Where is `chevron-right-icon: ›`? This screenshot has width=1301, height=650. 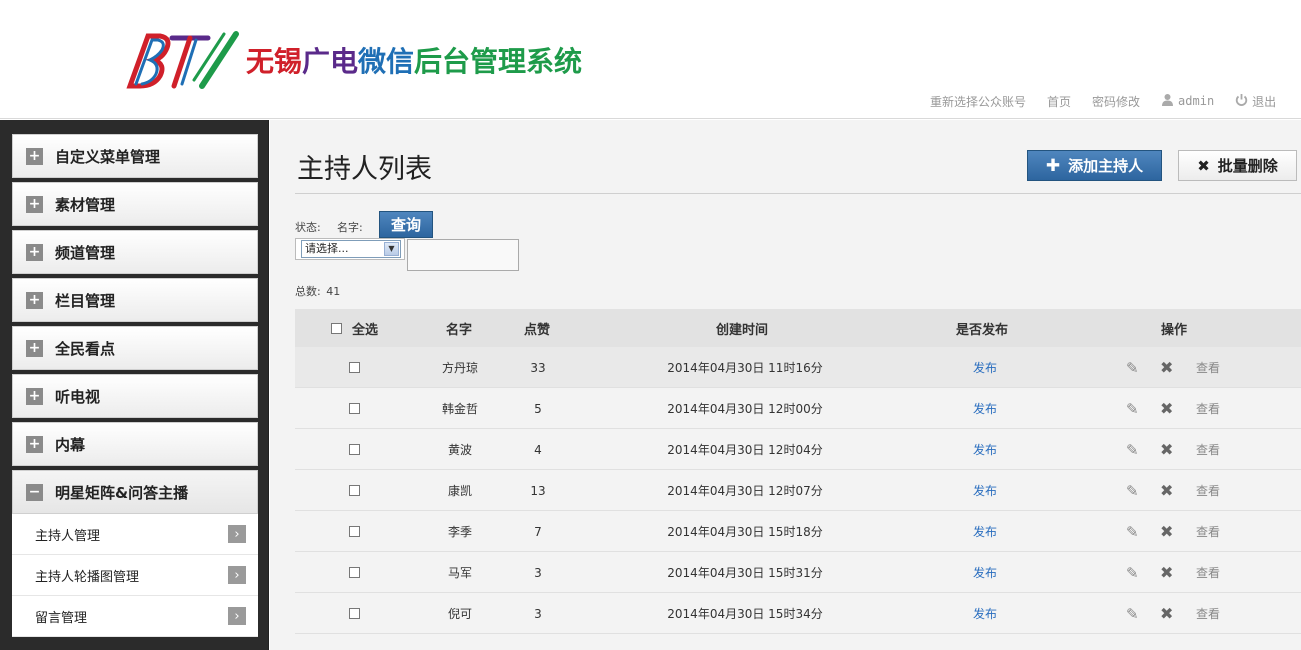
chevron-right-icon: › is located at coordinates (237, 616).